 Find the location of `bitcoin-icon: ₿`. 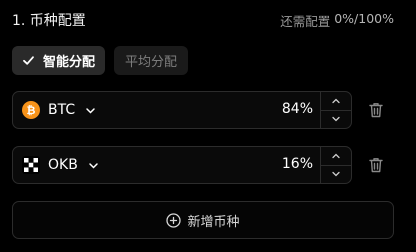

bitcoin-icon: ₿ is located at coordinates (31, 110).